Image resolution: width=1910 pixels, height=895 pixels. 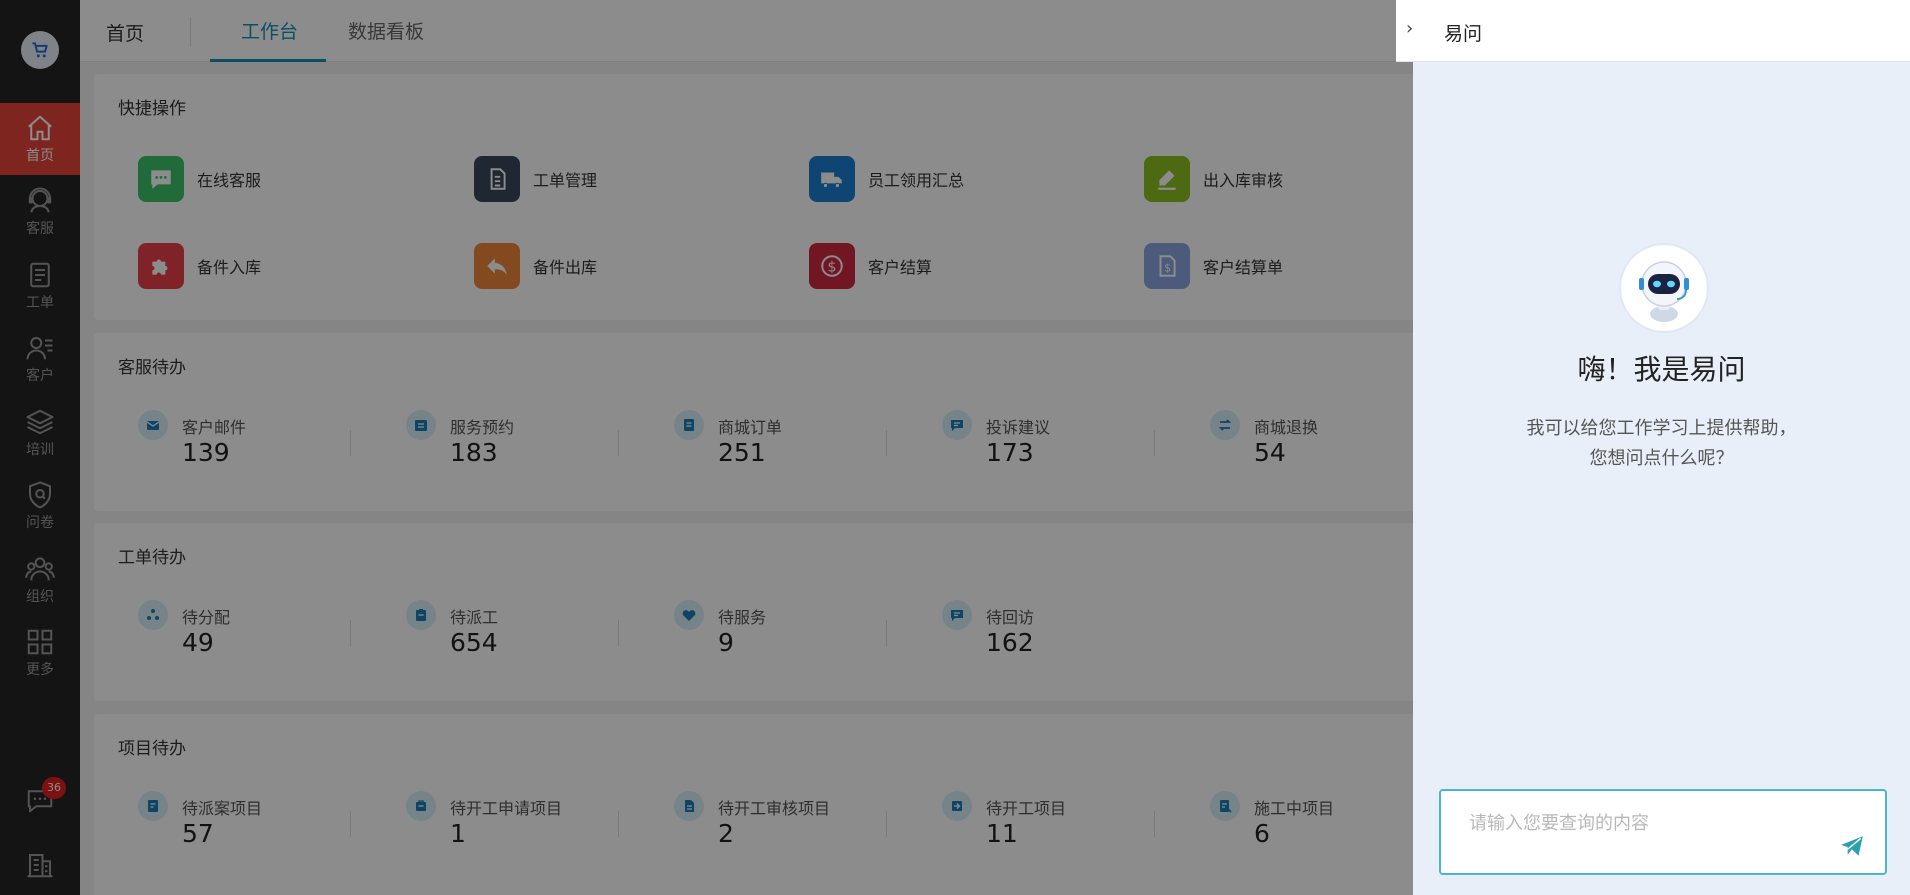 I want to click on description-line: 您想问点什么呢？, so click(x=1661, y=458).